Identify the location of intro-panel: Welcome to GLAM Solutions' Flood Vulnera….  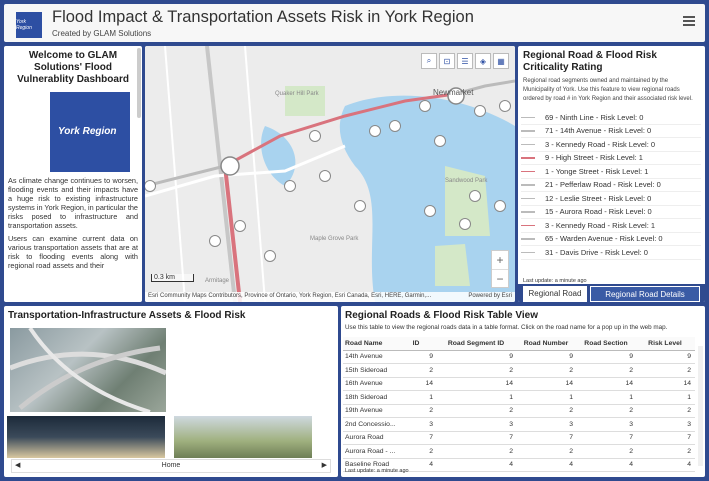
(73, 174).